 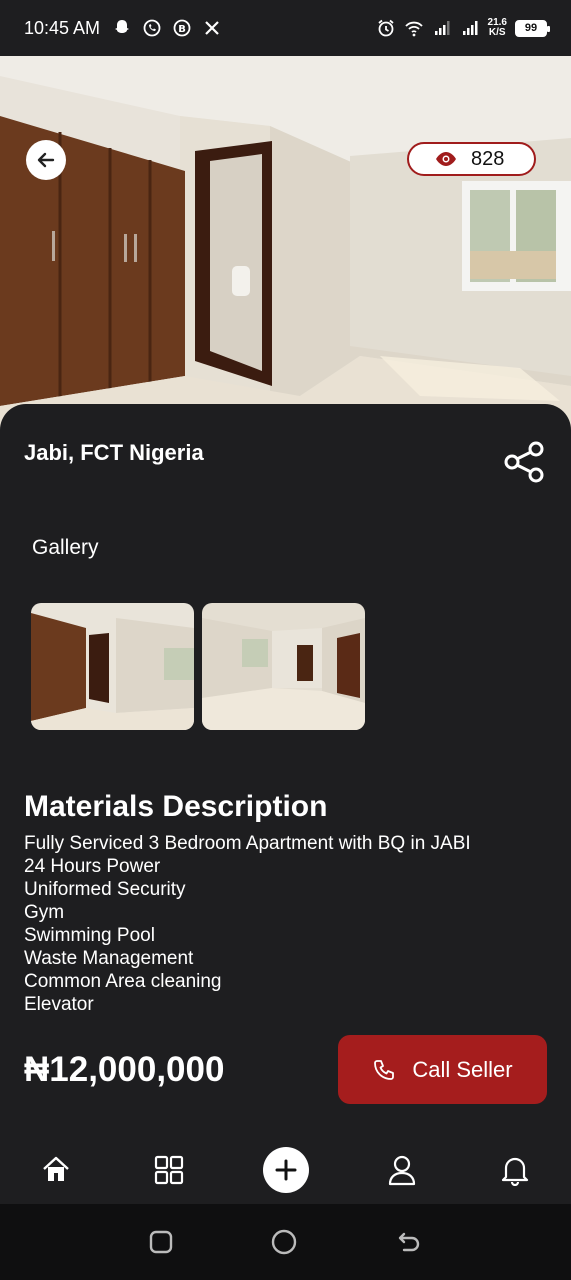 What do you see at coordinates (122, 26) in the screenshot?
I see `snapchat-icon` at bounding box center [122, 26].